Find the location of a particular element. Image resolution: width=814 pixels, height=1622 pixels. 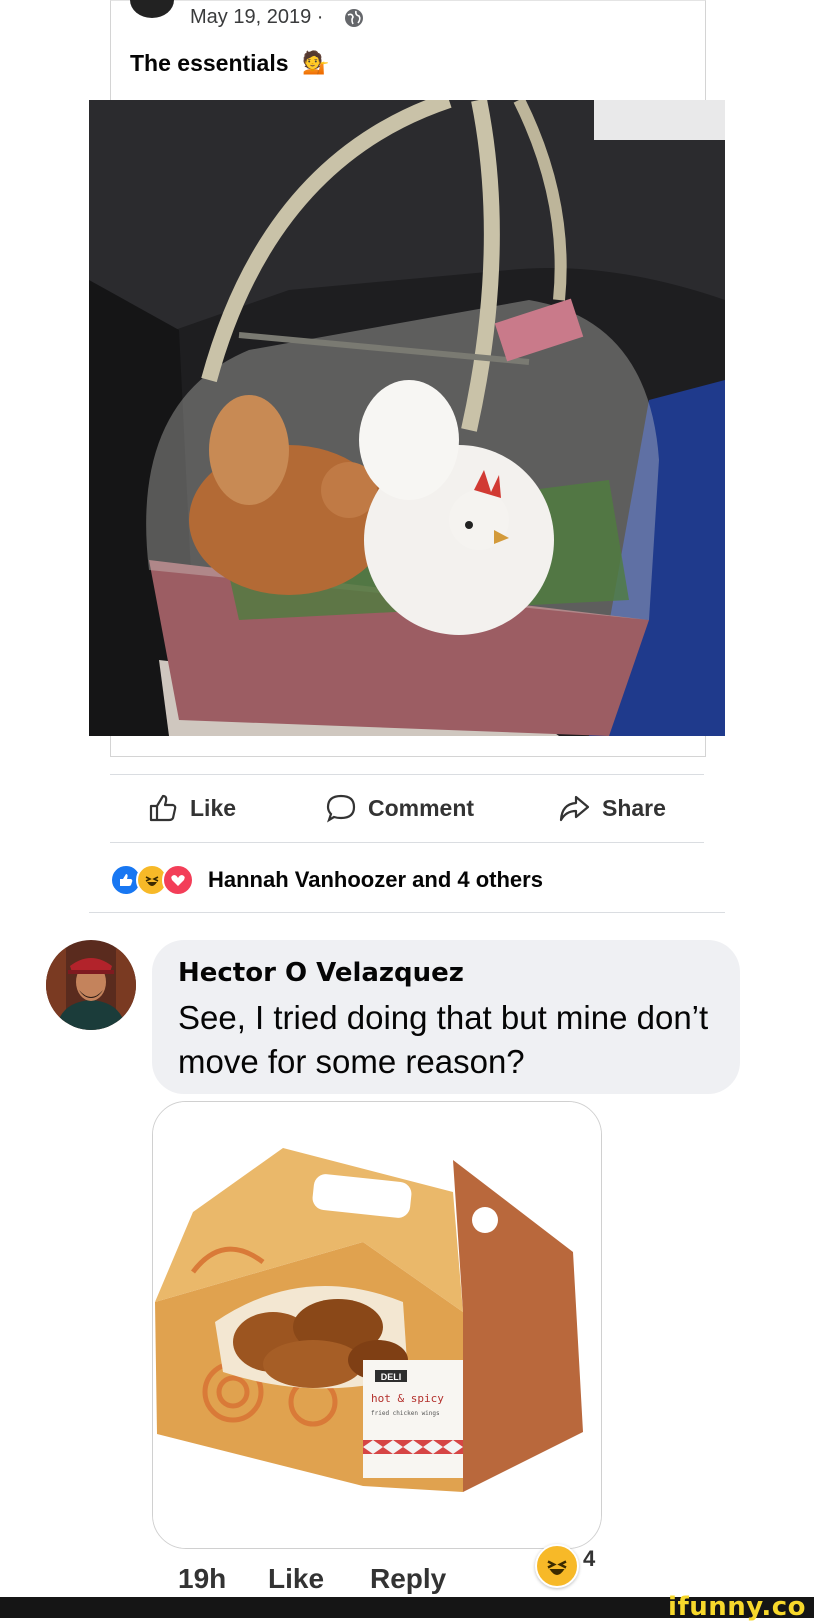

post-text: The essentials is located at coordinates (209, 63).